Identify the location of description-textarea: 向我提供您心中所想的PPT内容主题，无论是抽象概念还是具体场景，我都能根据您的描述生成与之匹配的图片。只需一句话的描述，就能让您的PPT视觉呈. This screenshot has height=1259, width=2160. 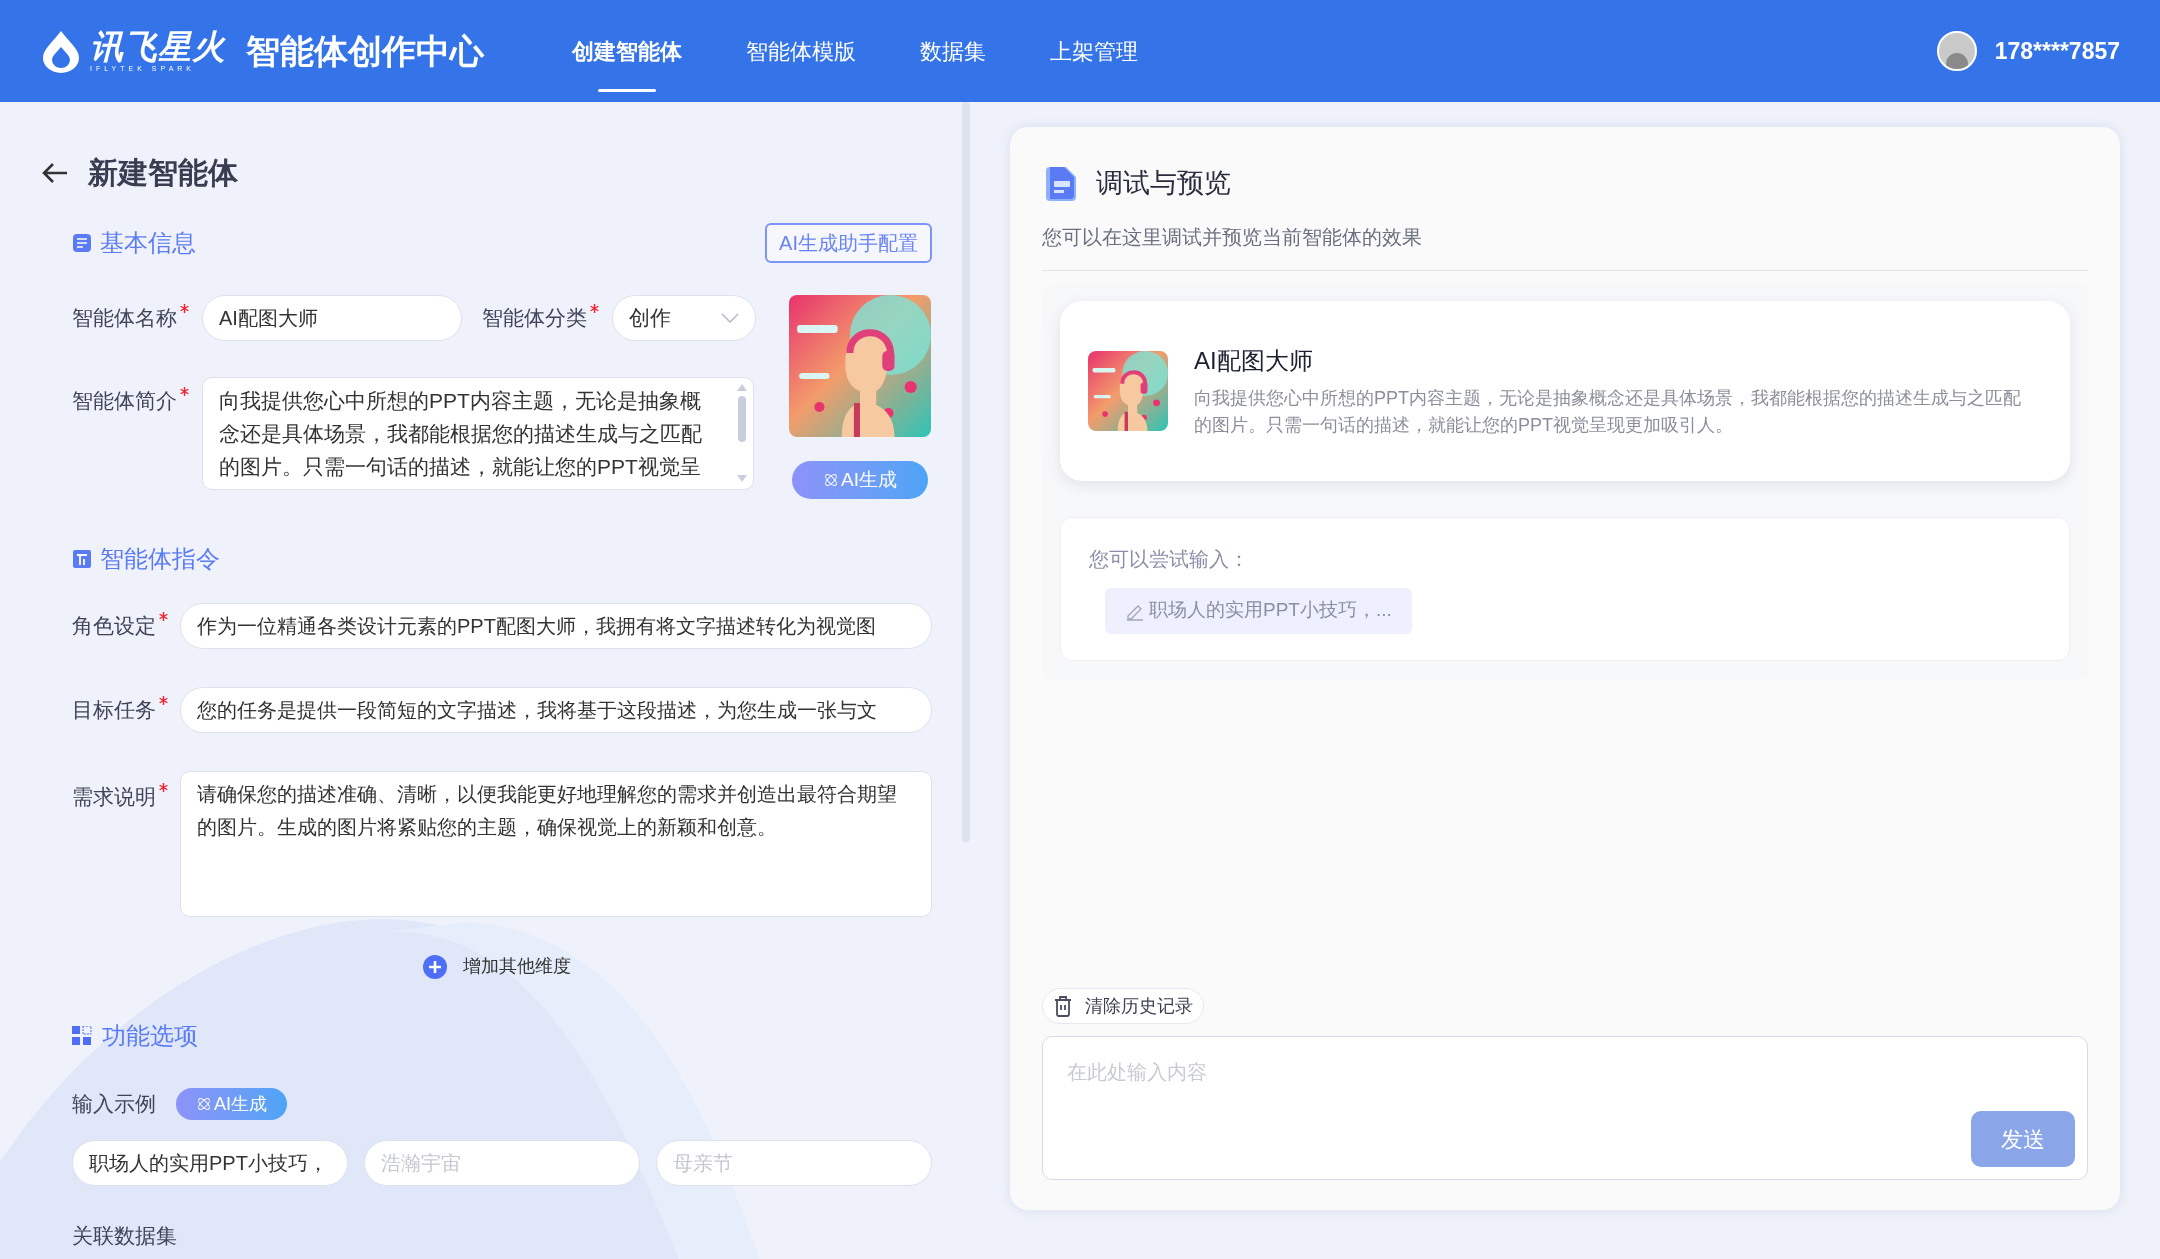
(478, 433).